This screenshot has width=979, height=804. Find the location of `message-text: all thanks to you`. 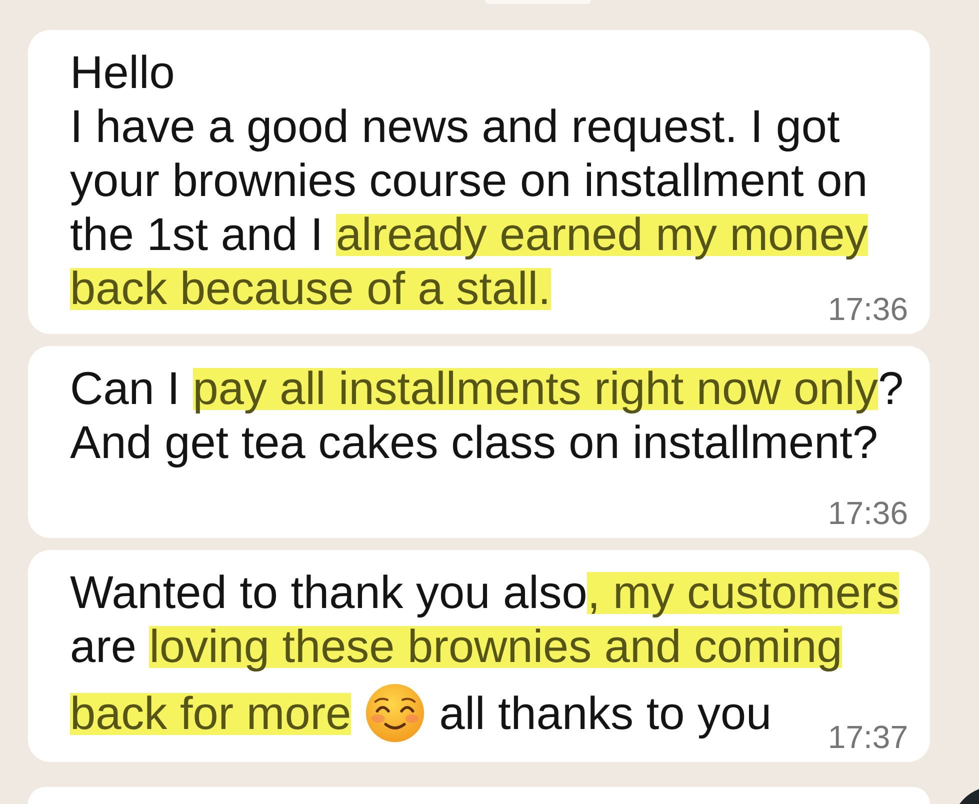

message-text: all thanks to you is located at coordinates (605, 713).